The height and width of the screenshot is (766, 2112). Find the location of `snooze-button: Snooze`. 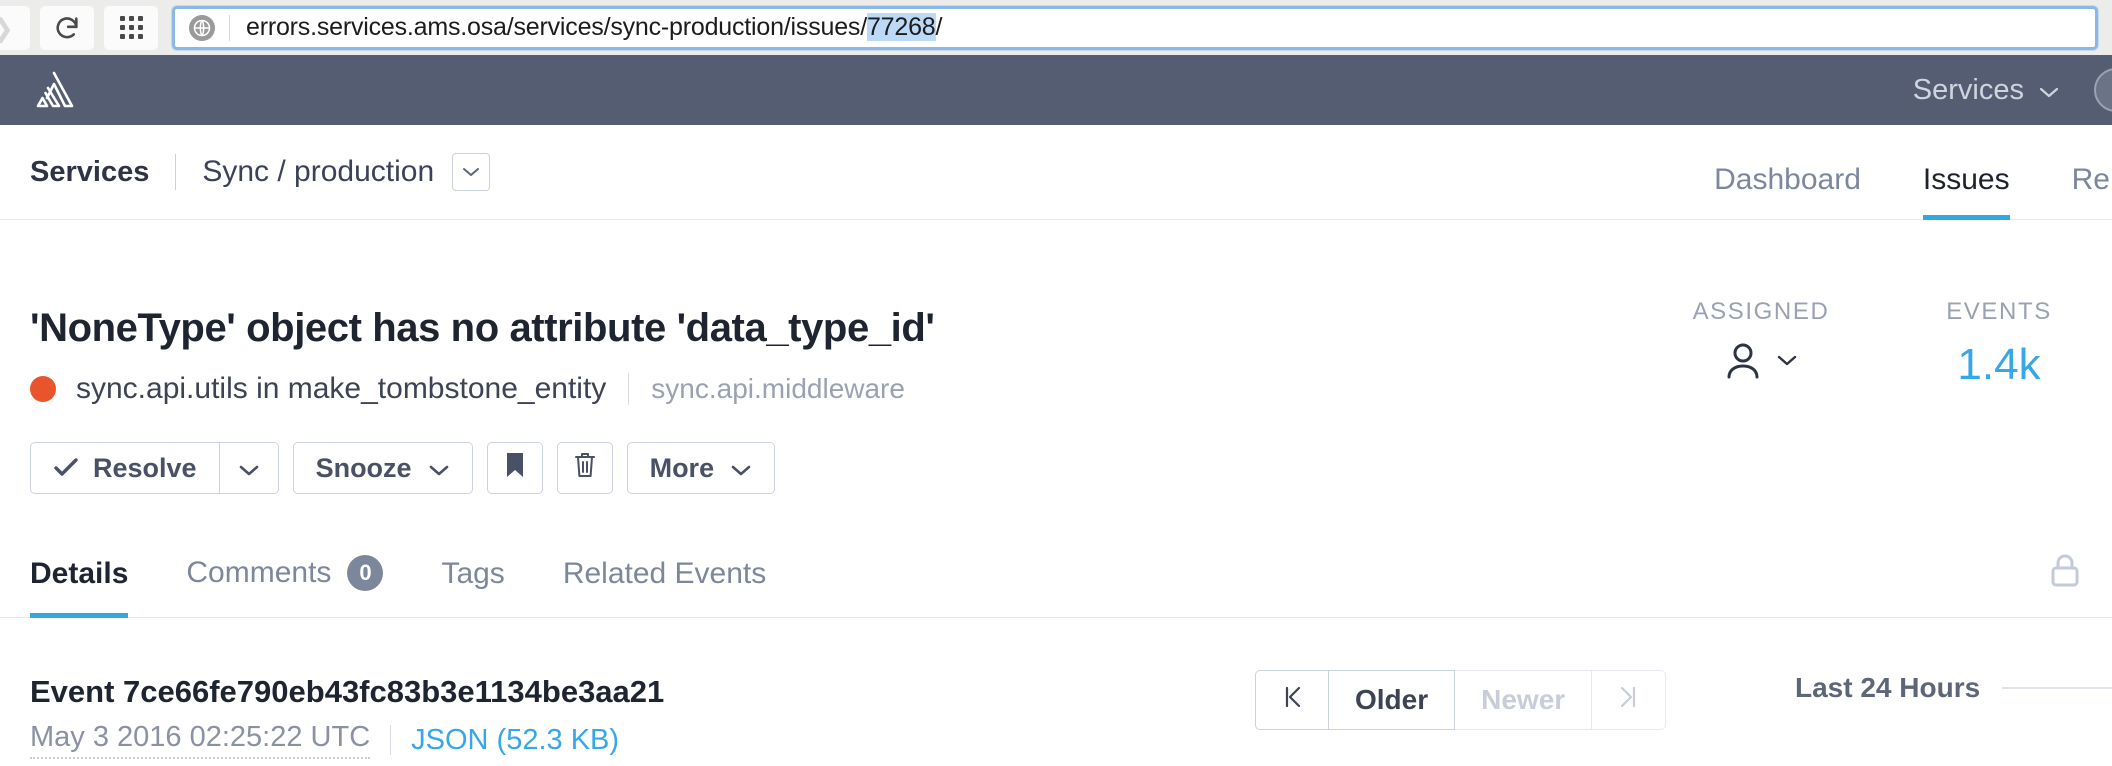

snooze-button: Snooze is located at coordinates (382, 468).